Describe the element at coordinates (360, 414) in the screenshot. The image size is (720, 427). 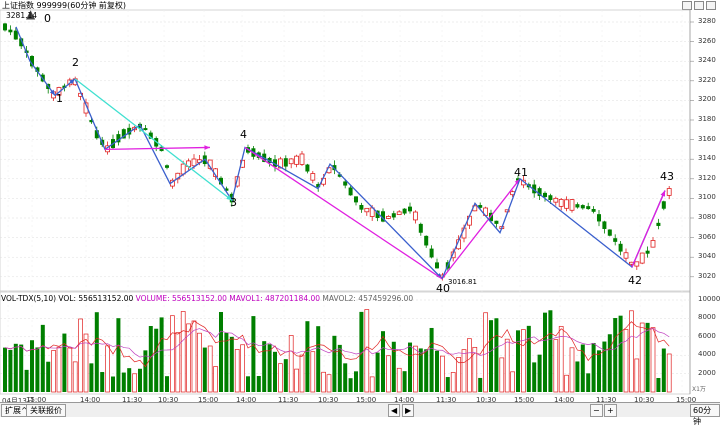
I see `bottom-bar: 扩展^ 关联报价 60分钟 ◀ ▶ − +` at that location.